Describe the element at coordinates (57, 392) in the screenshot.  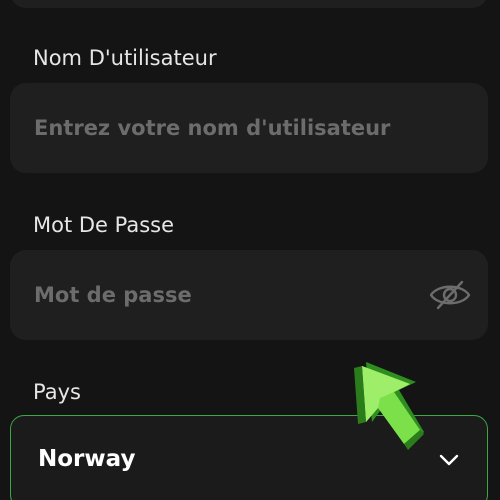
I see `country-label: Pays` at that location.